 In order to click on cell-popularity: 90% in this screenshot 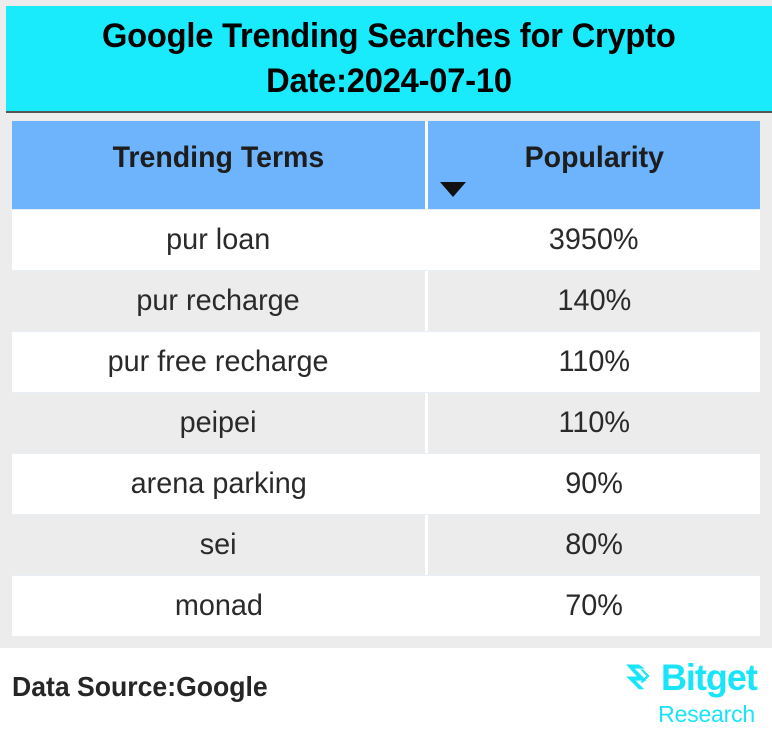, I will do `click(592, 484)`.